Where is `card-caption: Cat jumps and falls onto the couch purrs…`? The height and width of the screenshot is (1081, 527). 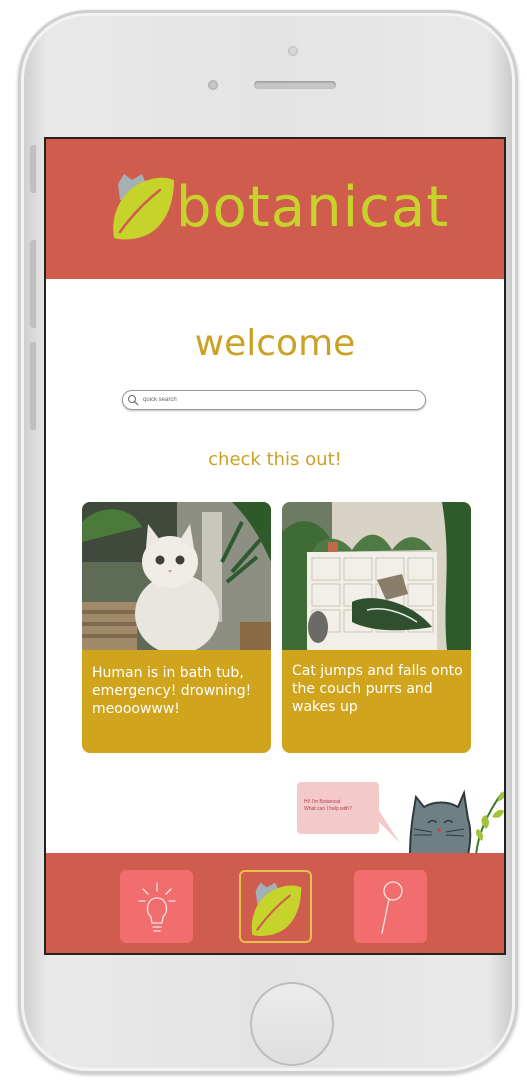
card-caption: Cat jumps and falls onto the couch purrs… is located at coordinates (377, 689).